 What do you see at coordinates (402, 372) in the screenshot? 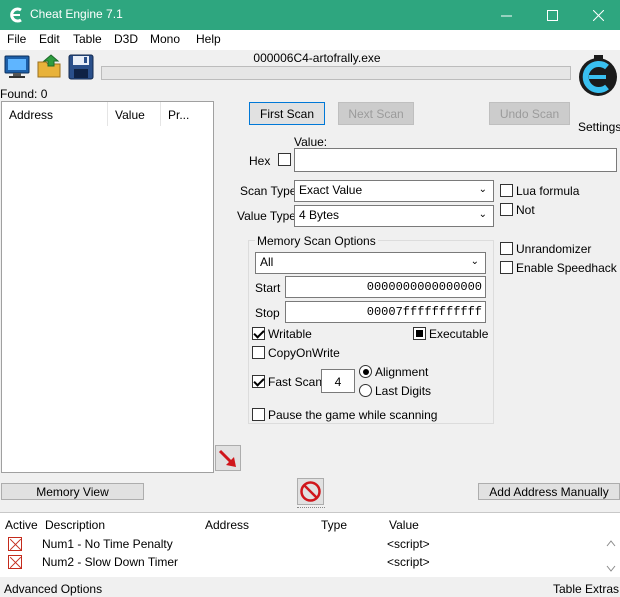
I see `alignment-label: Alignment` at bounding box center [402, 372].